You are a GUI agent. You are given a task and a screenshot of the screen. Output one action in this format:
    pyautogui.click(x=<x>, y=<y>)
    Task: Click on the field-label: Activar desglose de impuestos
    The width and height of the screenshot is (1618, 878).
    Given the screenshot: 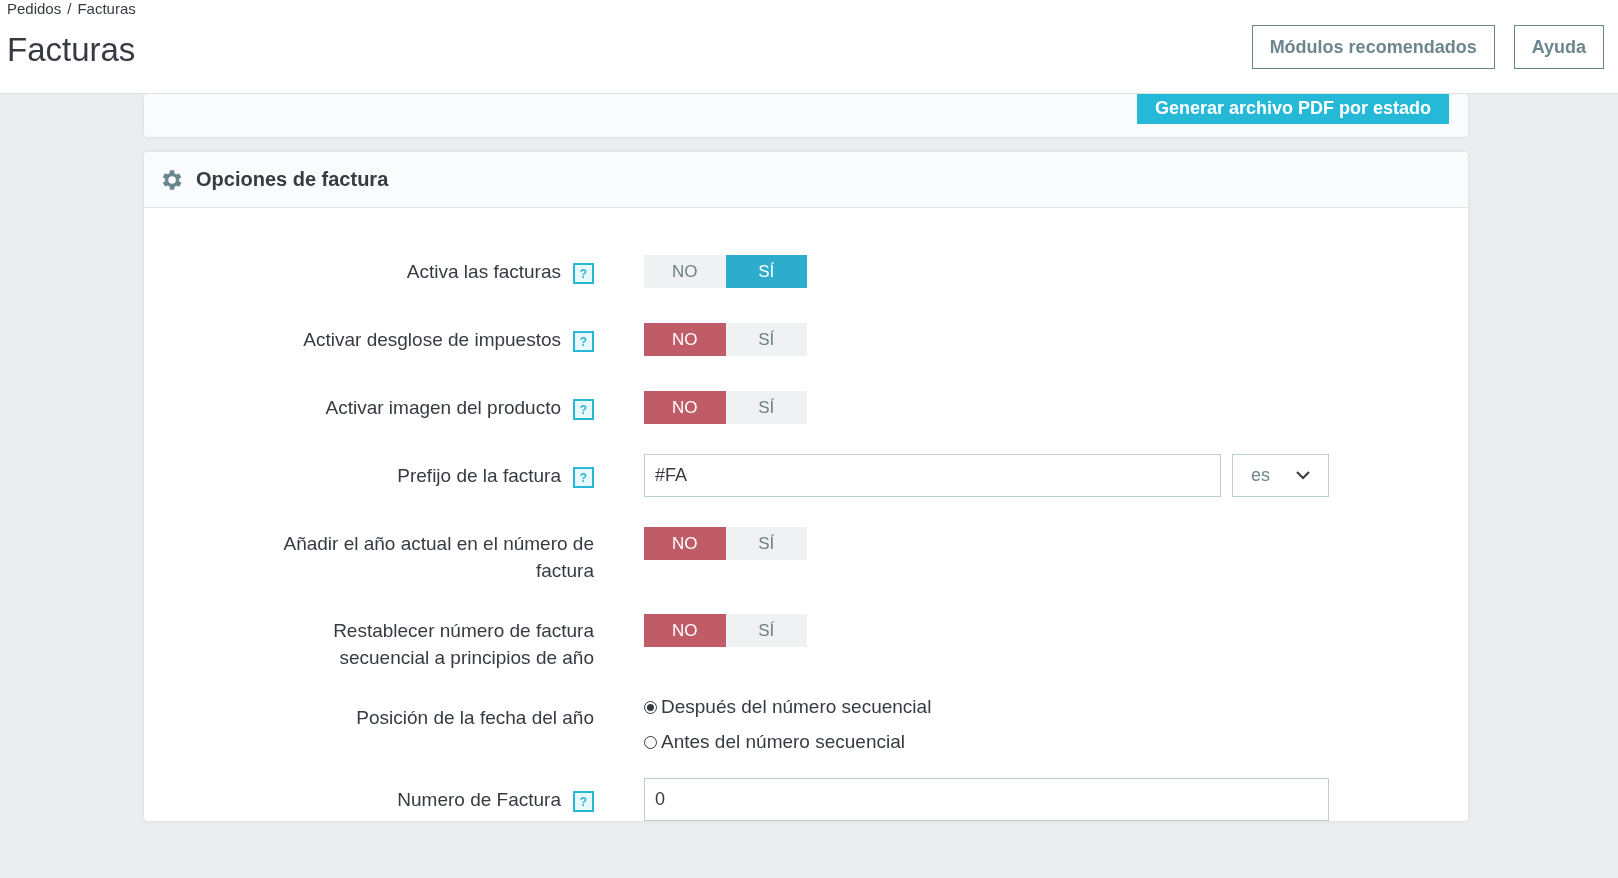 What is the action you would take?
    pyautogui.click(x=432, y=340)
    